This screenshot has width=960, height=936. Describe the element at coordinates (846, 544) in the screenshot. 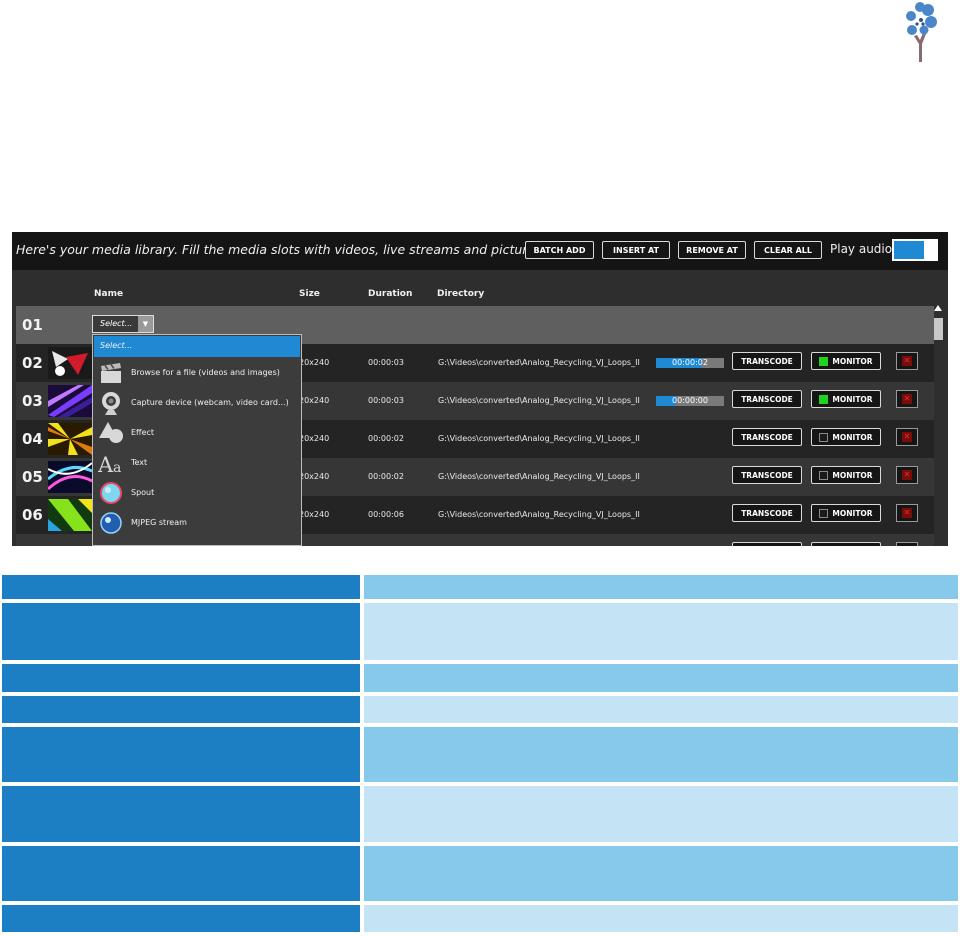

I see `monitor-button` at that location.